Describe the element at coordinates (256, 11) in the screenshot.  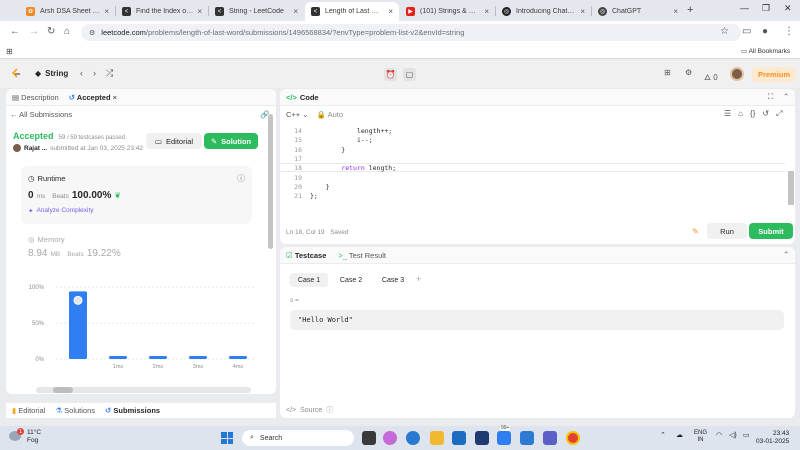
I see `browser-tab-2: < String - LeetCode ×` at that location.